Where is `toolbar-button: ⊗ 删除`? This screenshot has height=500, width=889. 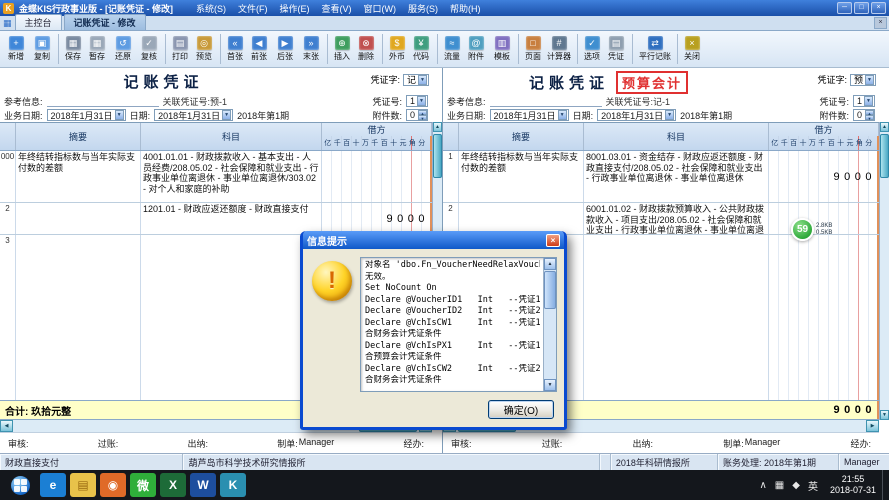
toolbar-button: ⊗ 删除 is located at coordinates (366, 49).